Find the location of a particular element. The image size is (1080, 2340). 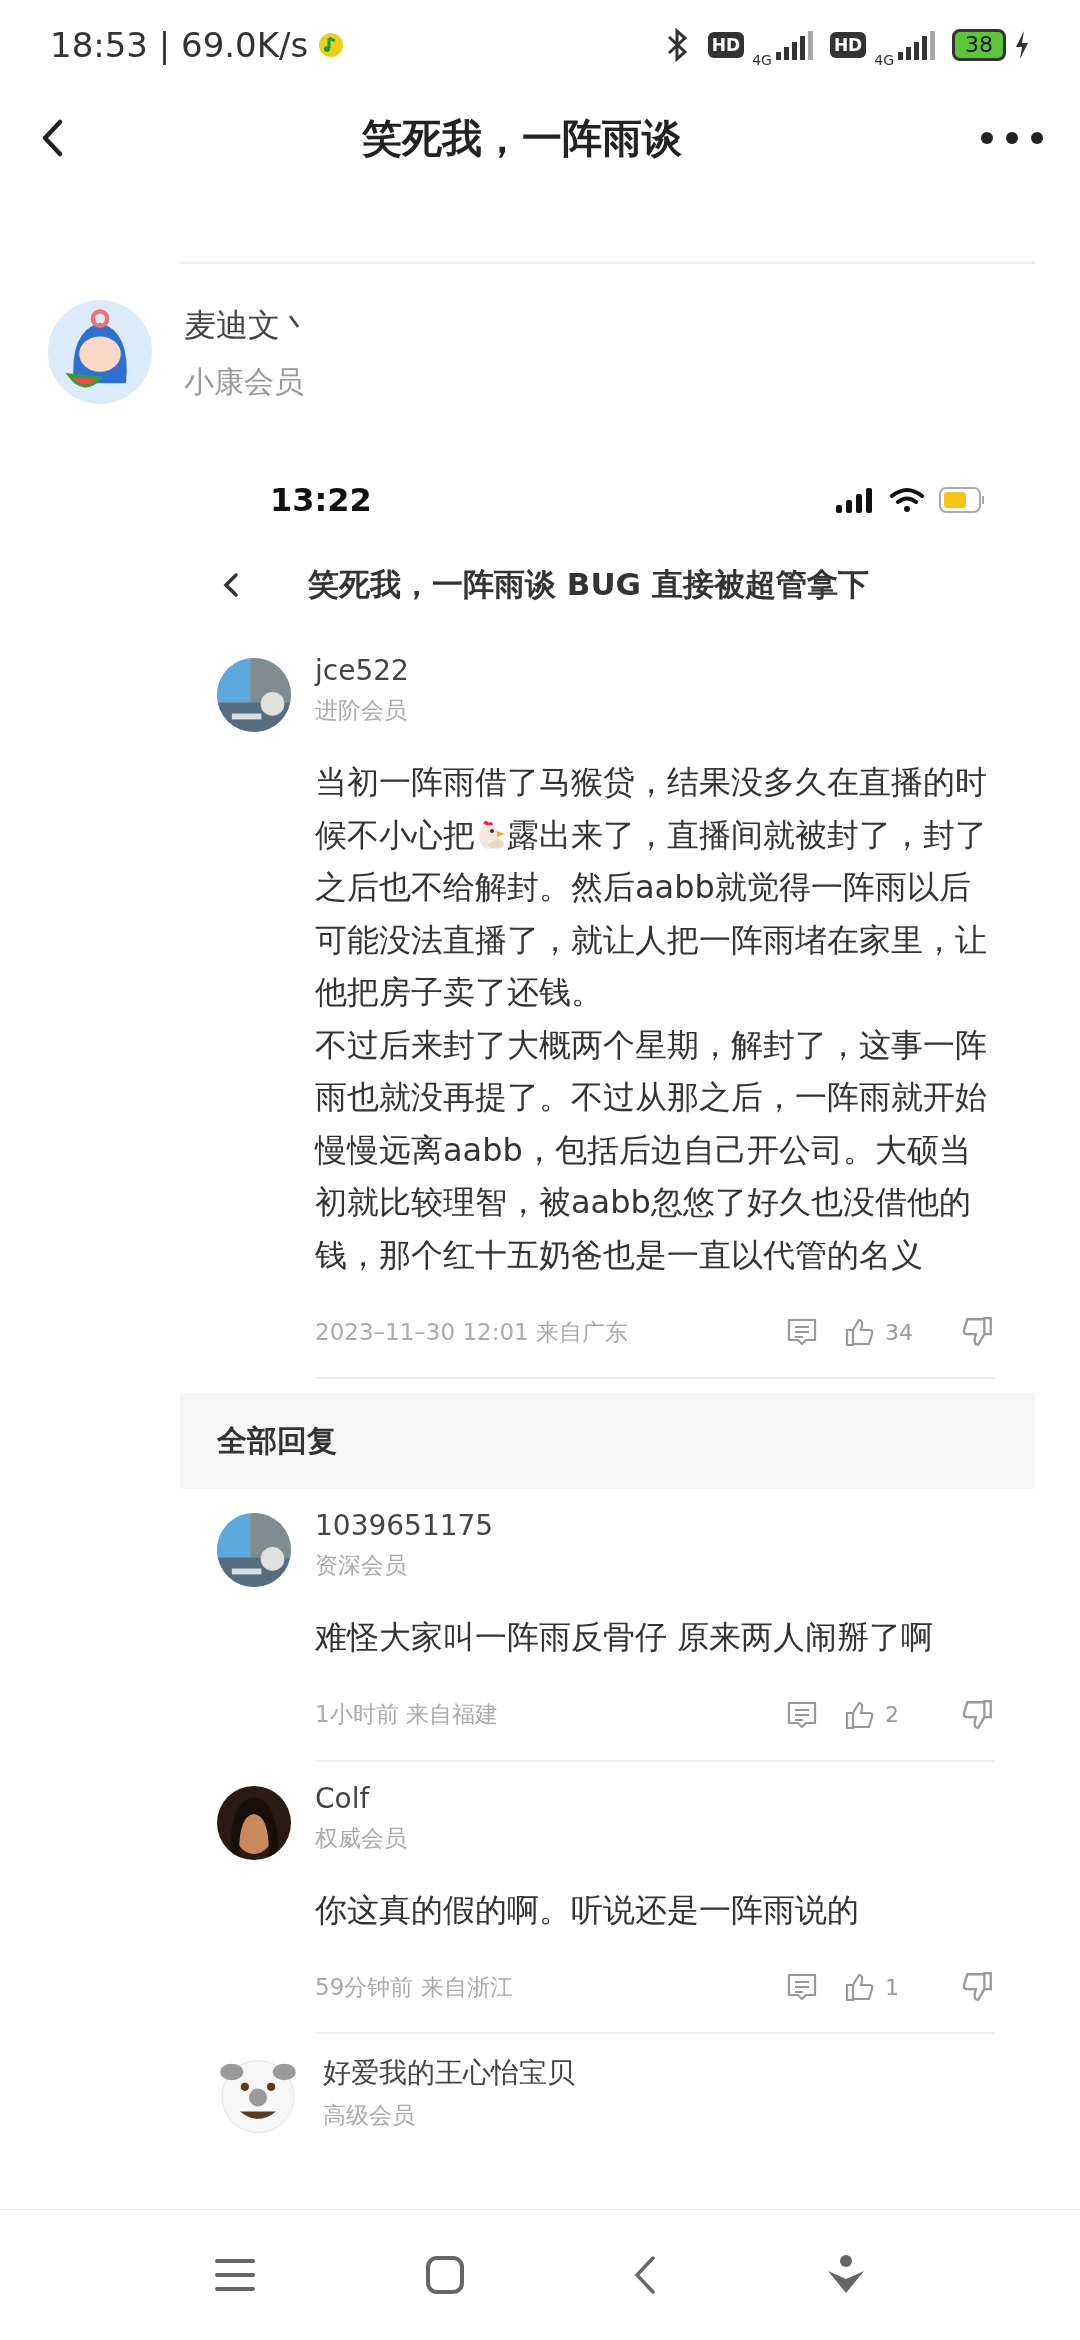

user-name: 1039651175 is located at coordinates (655, 1525).